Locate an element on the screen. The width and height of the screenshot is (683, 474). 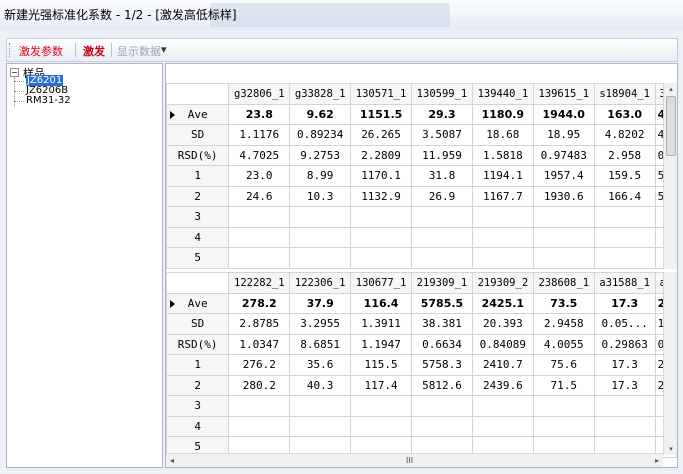
table-cell: 2.2809 is located at coordinates (381, 155).